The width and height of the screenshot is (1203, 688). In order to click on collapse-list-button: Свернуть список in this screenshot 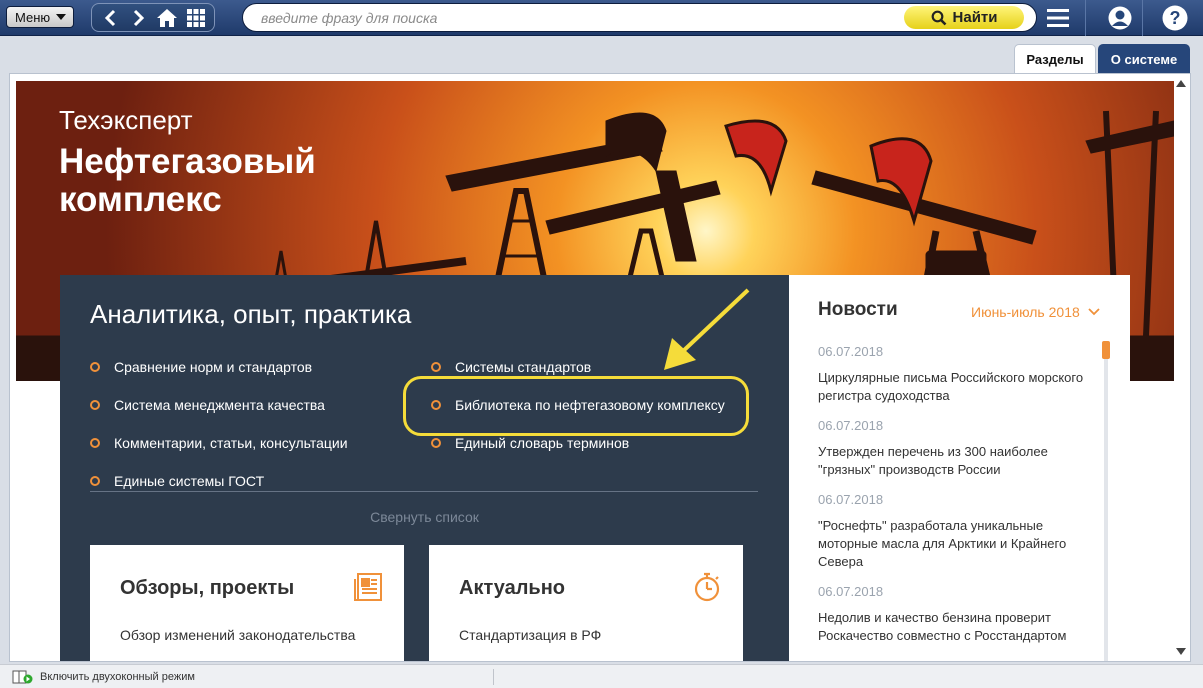, I will do `click(424, 517)`.